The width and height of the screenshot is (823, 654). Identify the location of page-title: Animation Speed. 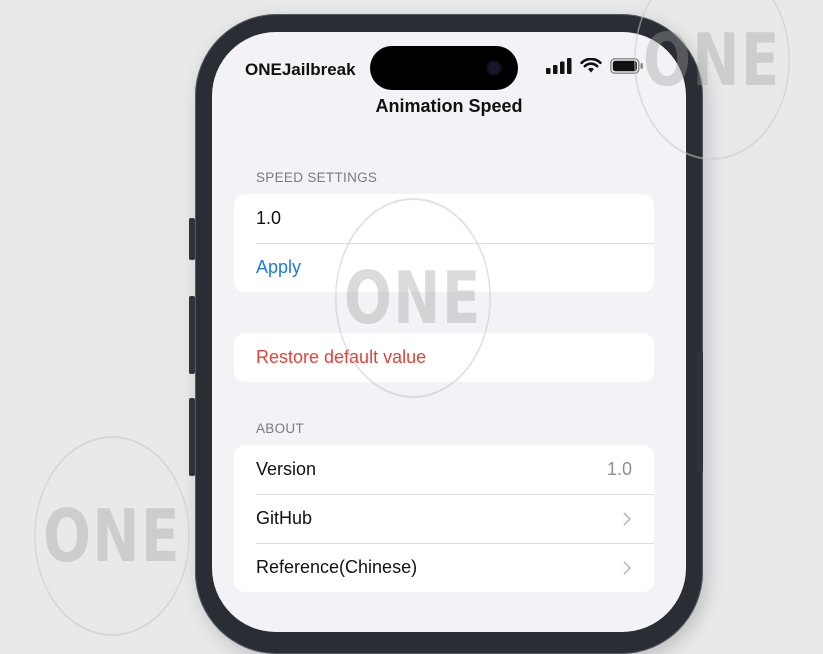
(449, 106).